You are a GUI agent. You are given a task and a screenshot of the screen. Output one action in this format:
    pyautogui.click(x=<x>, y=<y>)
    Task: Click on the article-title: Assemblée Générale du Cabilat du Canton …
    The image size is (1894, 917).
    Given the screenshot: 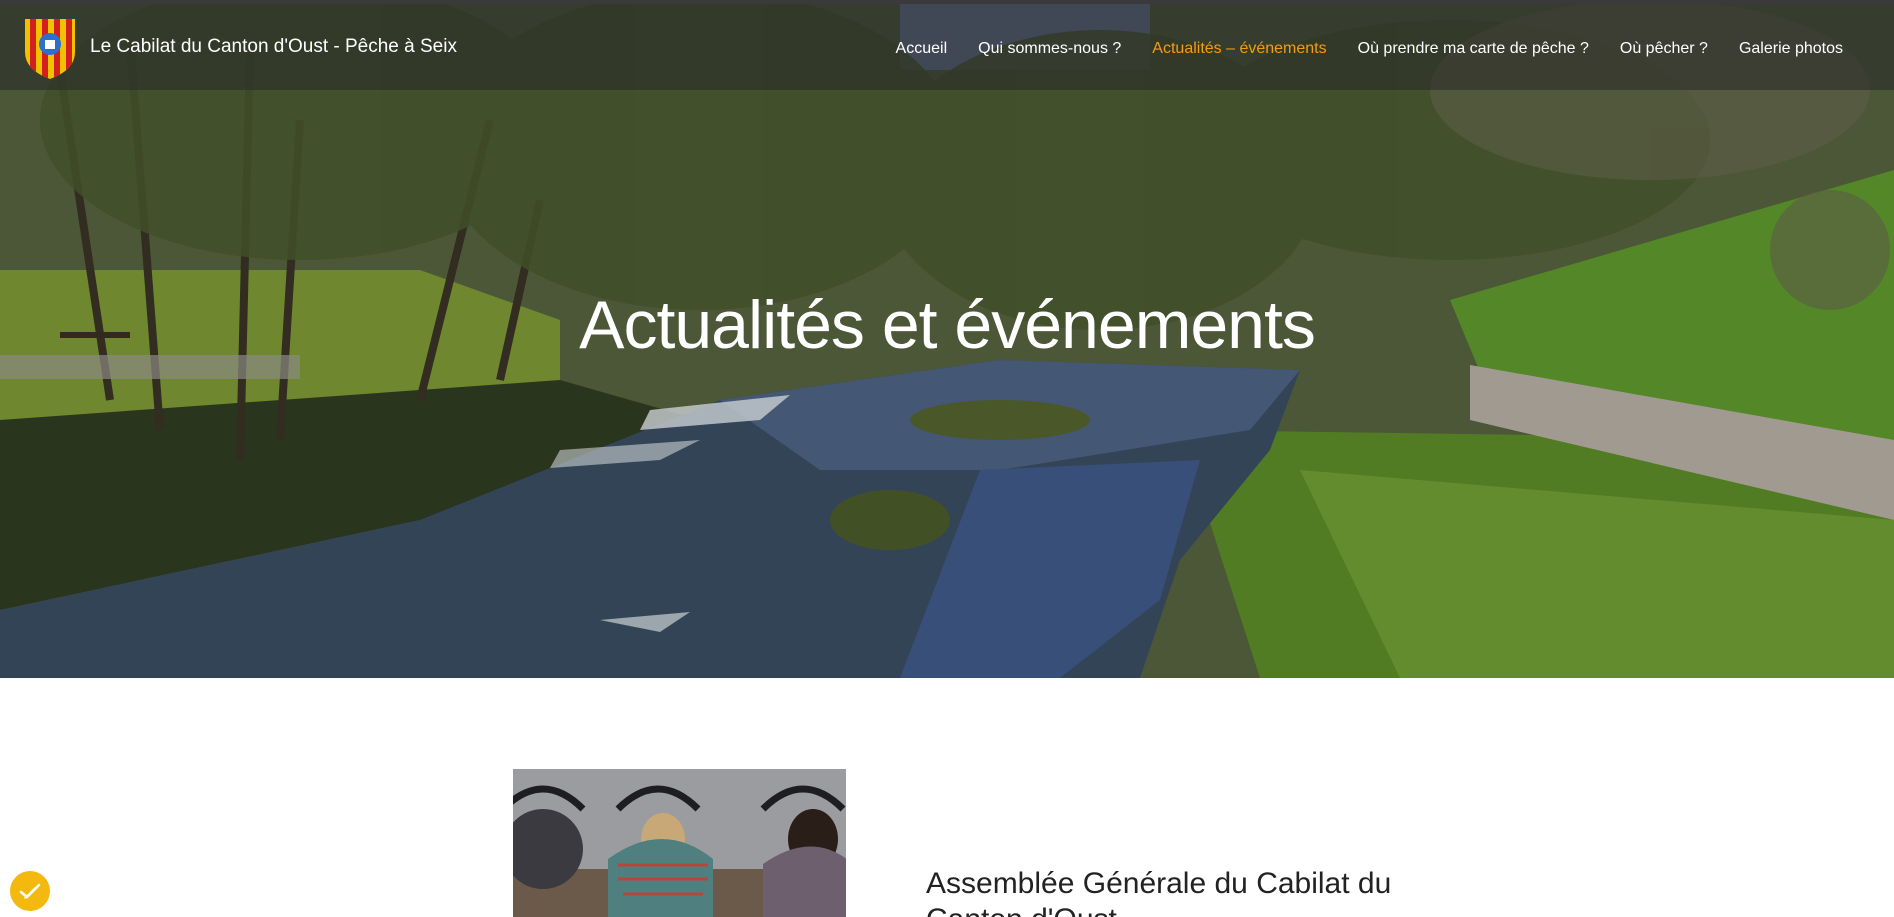 What is the action you would take?
    pyautogui.click(x=1196, y=891)
    